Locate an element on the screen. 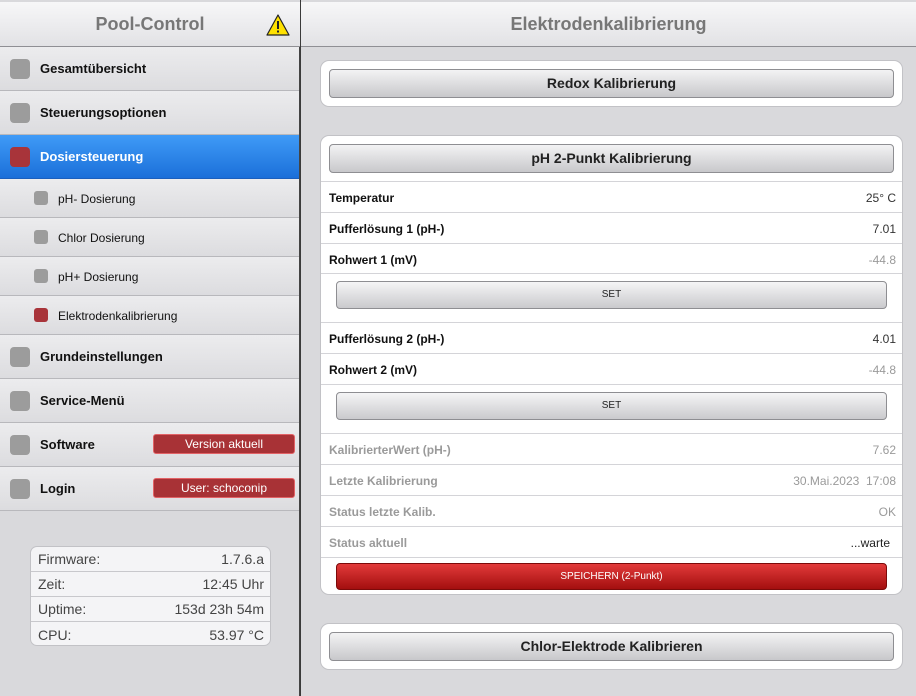 The image size is (916, 696). row-status-aktuell: Status aktuell ...warte is located at coordinates (611, 541).